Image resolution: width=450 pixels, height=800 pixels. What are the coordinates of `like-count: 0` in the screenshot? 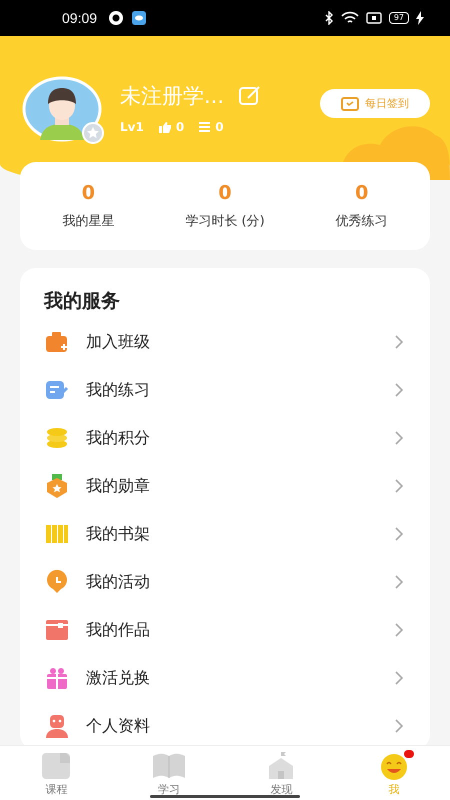 It's located at (180, 127).